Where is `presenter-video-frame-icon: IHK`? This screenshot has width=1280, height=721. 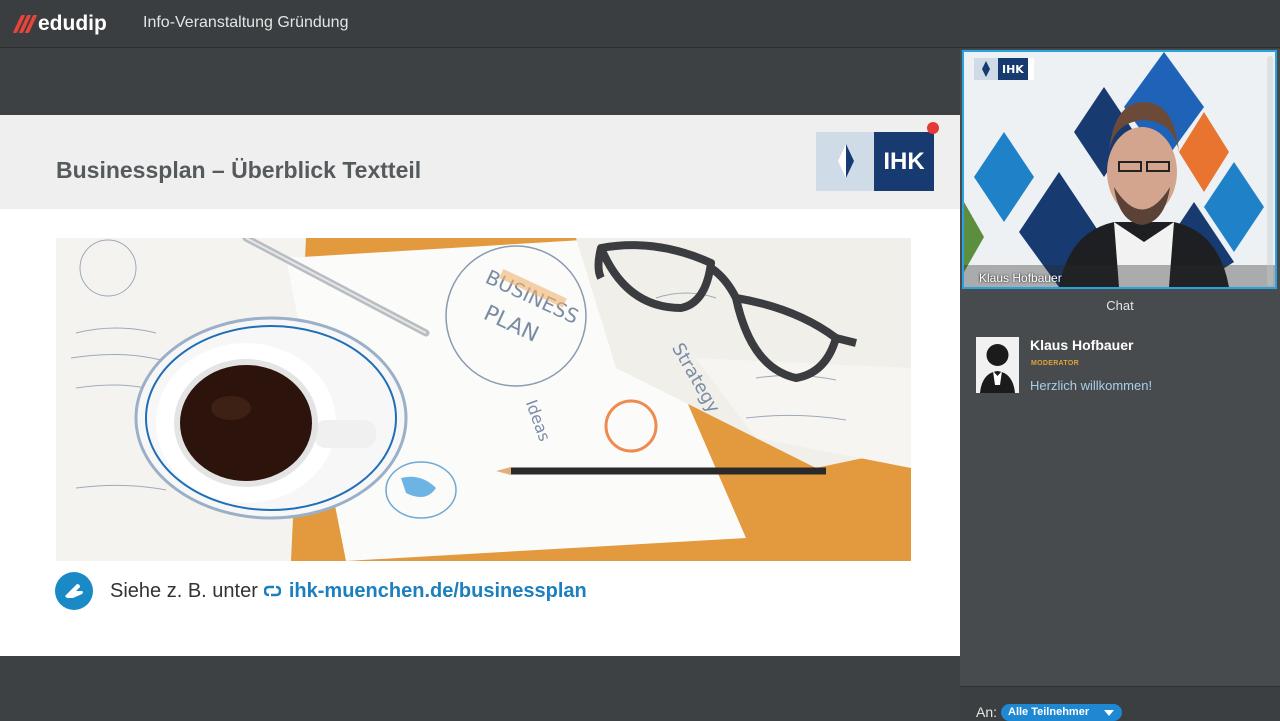 presenter-video-frame-icon: IHK is located at coordinates (1119, 169).